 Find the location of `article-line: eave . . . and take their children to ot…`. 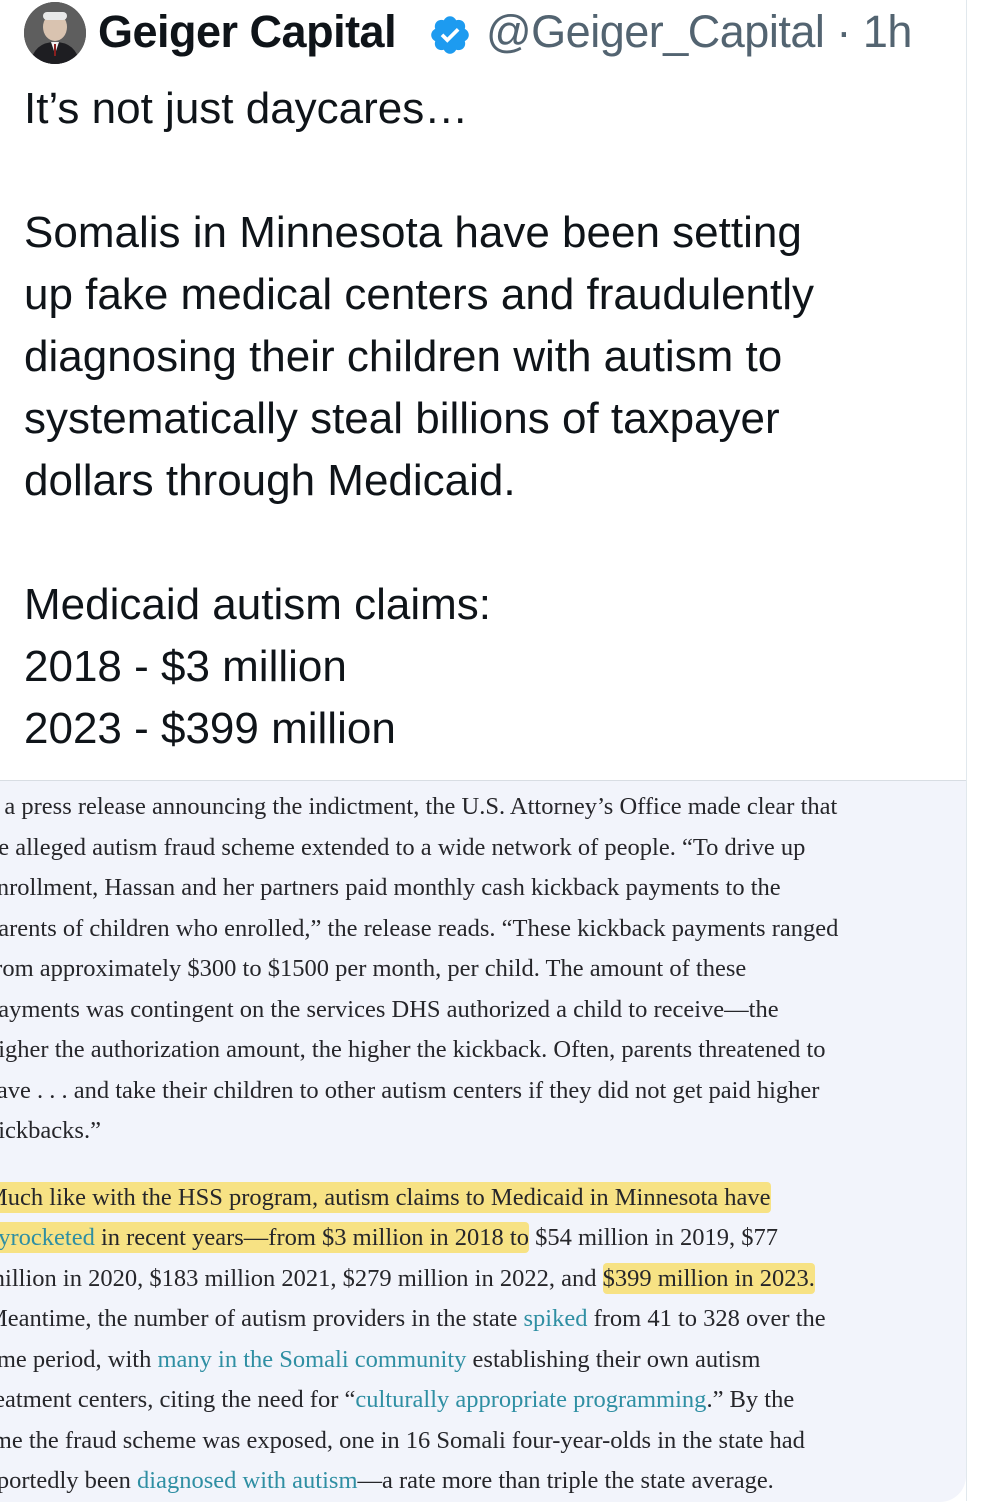

article-line: eave . . . and take their children to ot… is located at coordinates (410, 1090).